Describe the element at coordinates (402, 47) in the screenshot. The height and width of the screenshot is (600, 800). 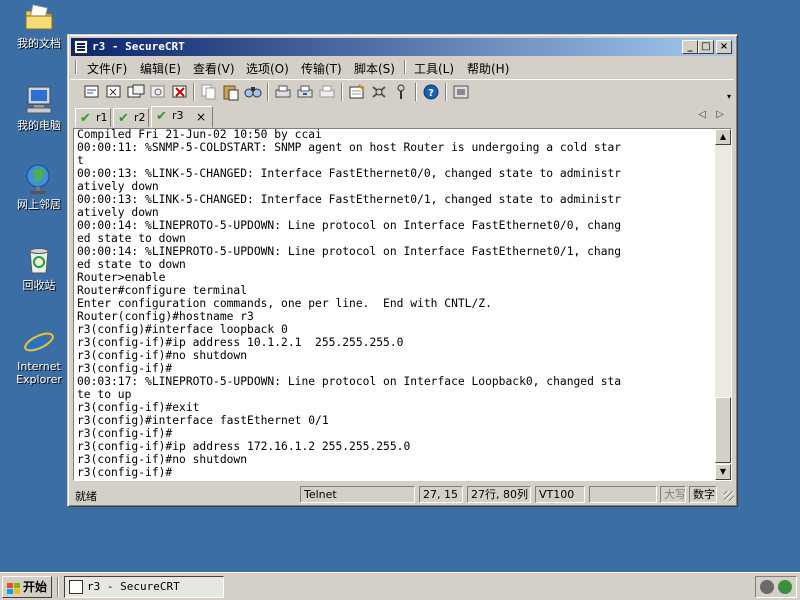
I see `window-titlebar: r3 - SecureCRT _ □ ×` at that location.